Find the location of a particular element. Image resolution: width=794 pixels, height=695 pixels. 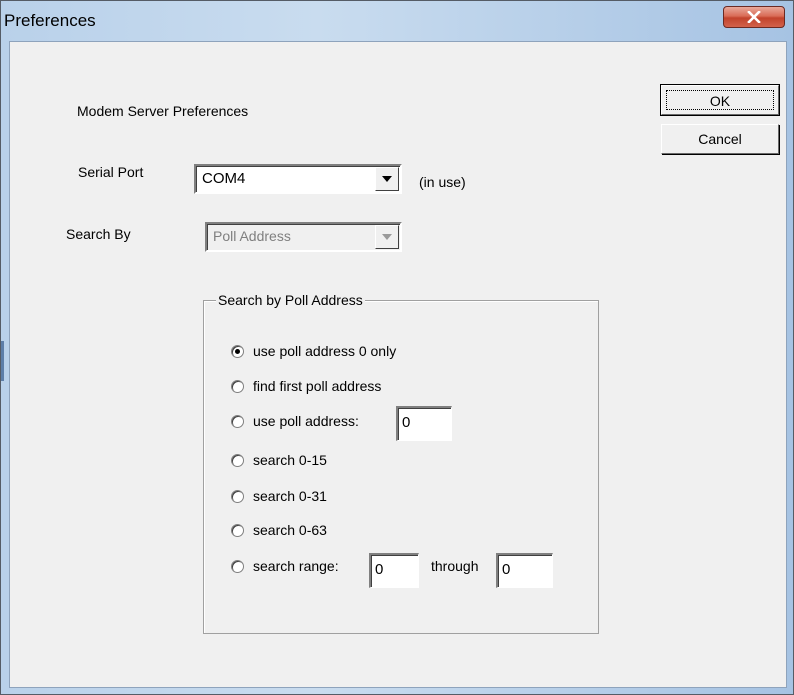

through-label: through is located at coordinates (455, 566).